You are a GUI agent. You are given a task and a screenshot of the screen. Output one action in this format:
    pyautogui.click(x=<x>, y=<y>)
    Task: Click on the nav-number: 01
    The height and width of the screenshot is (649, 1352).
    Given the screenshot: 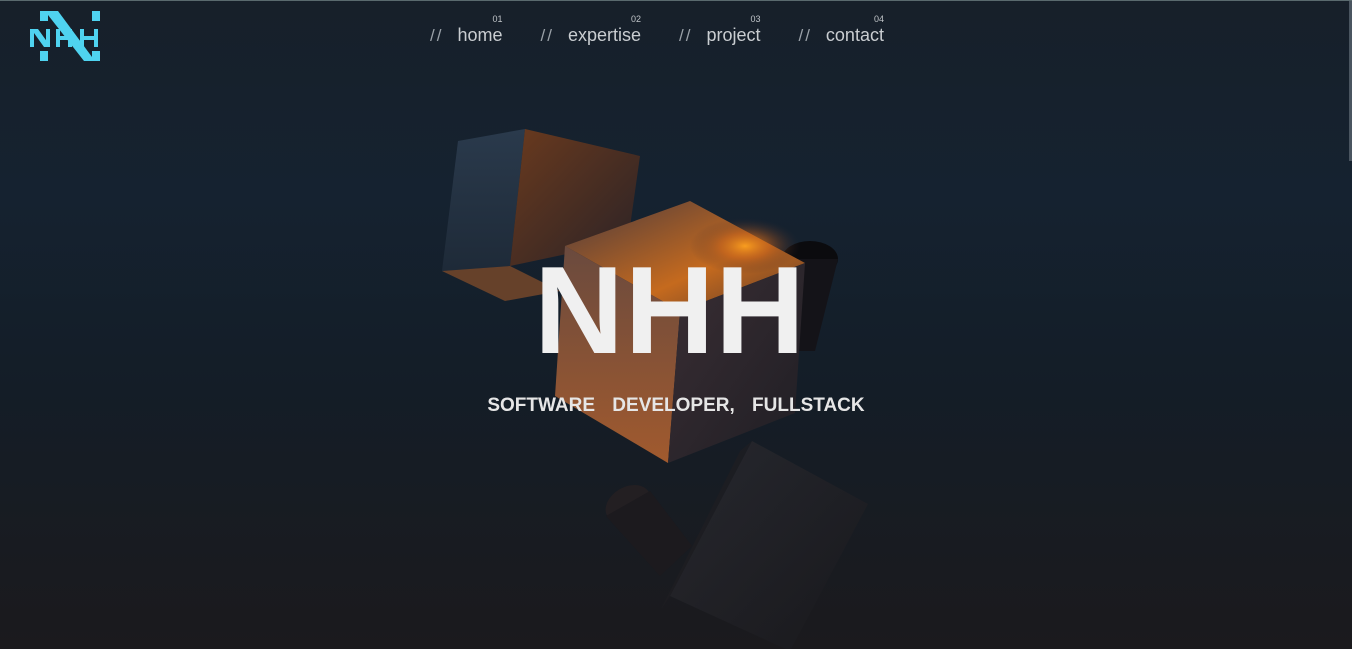 What is the action you would take?
    pyautogui.click(x=497, y=19)
    